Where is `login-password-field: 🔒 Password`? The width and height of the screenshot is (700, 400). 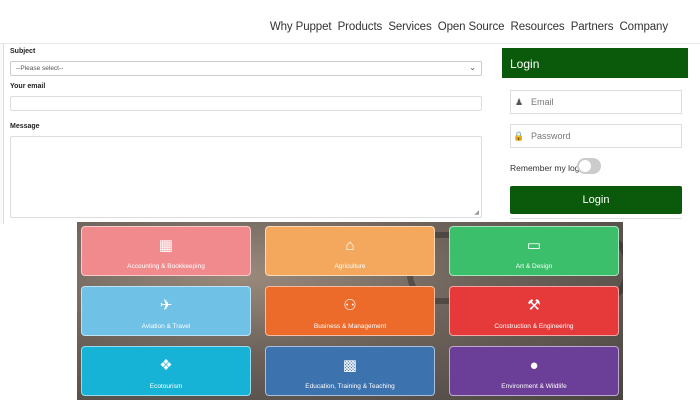 login-password-field: 🔒 Password is located at coordinates (596, 136).